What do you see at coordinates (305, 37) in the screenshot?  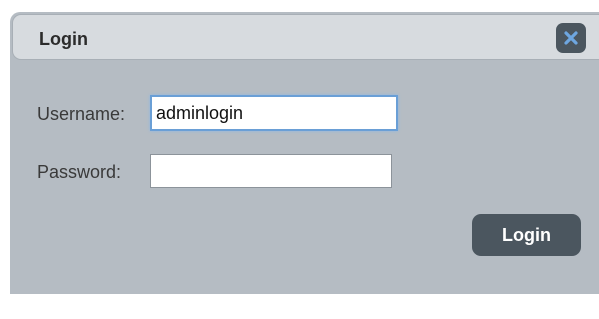 I see `dialog-titlebar: Login` at bounding box center [305, 37].